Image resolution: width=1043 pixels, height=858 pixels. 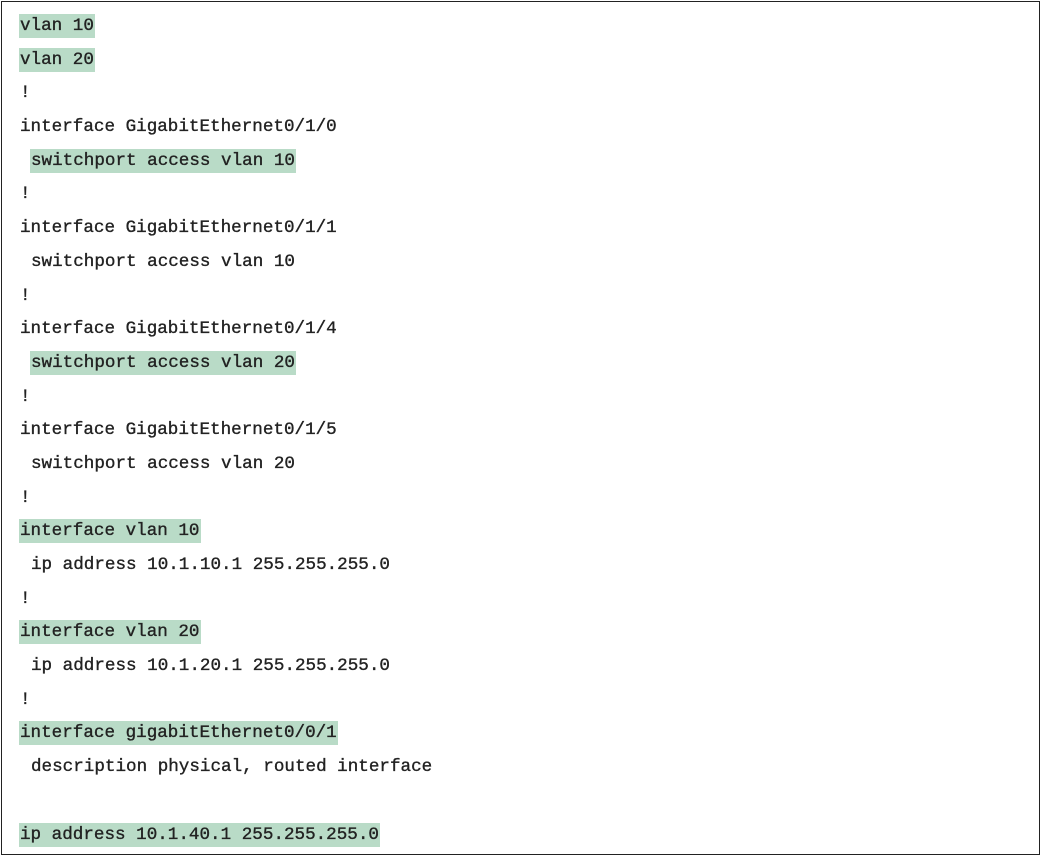 What do you see at coordinates (110, 632) in the screenshot?
I see `code-text: interface vlan 20` at bounding box center [110, 632].